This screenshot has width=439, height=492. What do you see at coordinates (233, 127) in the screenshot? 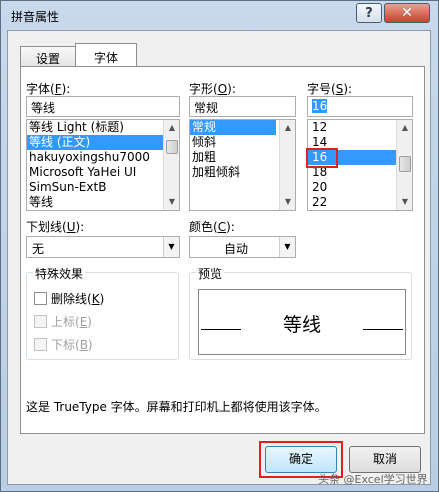
I see `style-list-item: 常规` at bounding box center [233, 127].